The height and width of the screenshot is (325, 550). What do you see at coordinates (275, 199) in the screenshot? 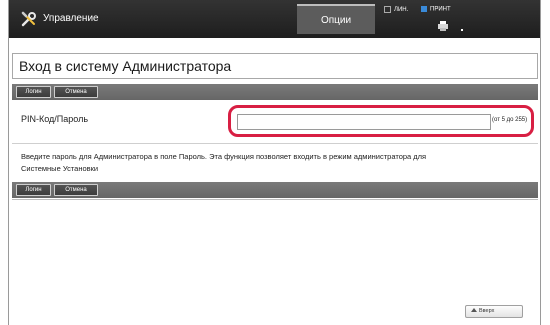
I see `bottom-rule` at bounding box center [275, 199].